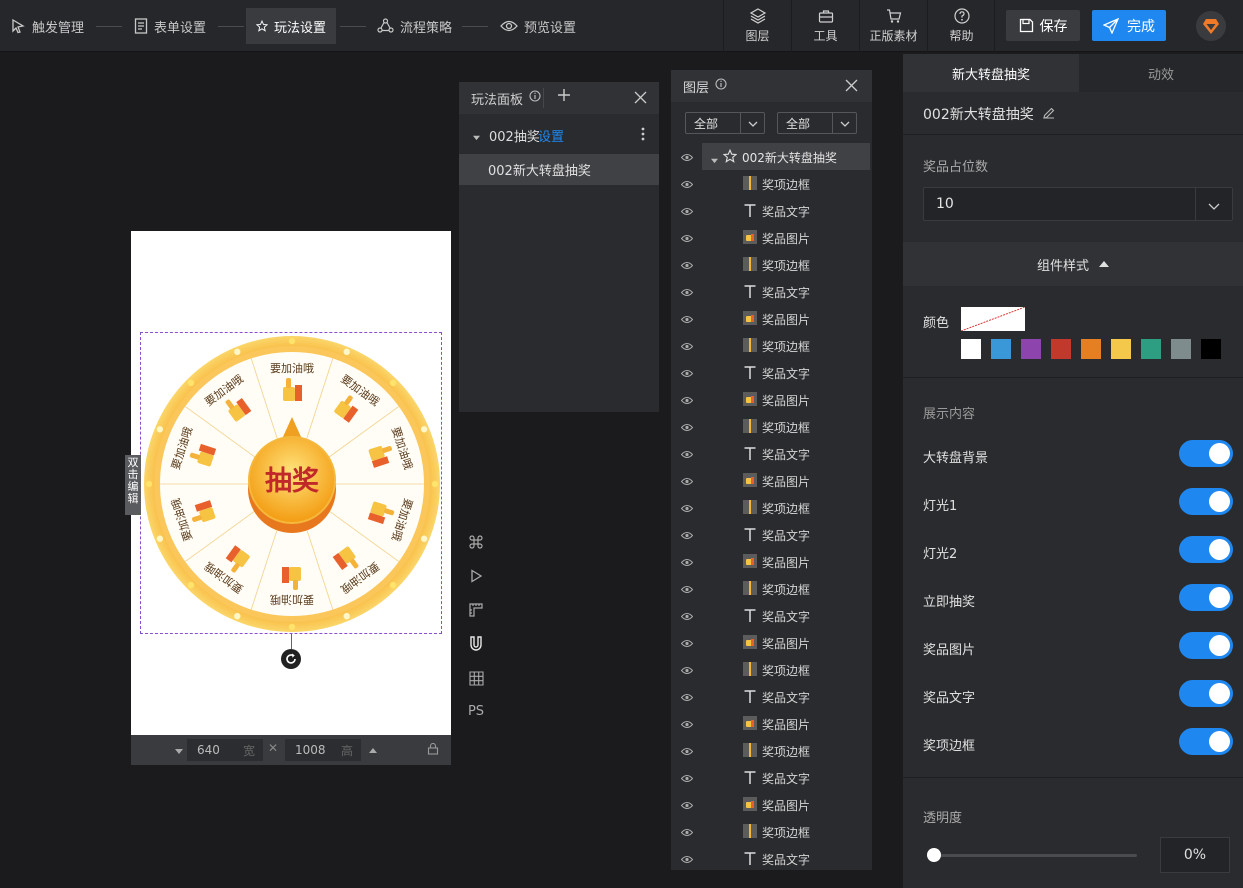  Describe the element at coordinates (225, 750) in the screenshot. I see `page-width-input: 640 宽` at that location.